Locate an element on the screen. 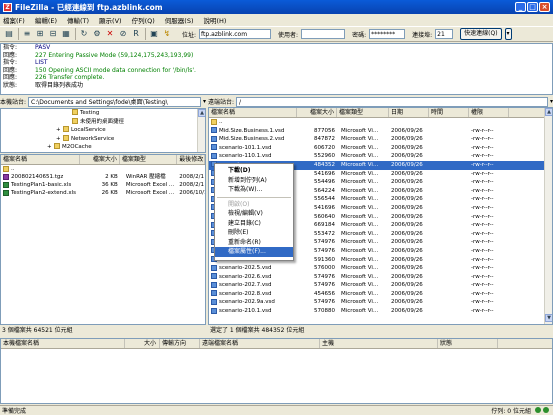 The height and width of the screenshot is (415, 553). quickconnect-dropdown: ▾ is located at coordinates (508, 34).